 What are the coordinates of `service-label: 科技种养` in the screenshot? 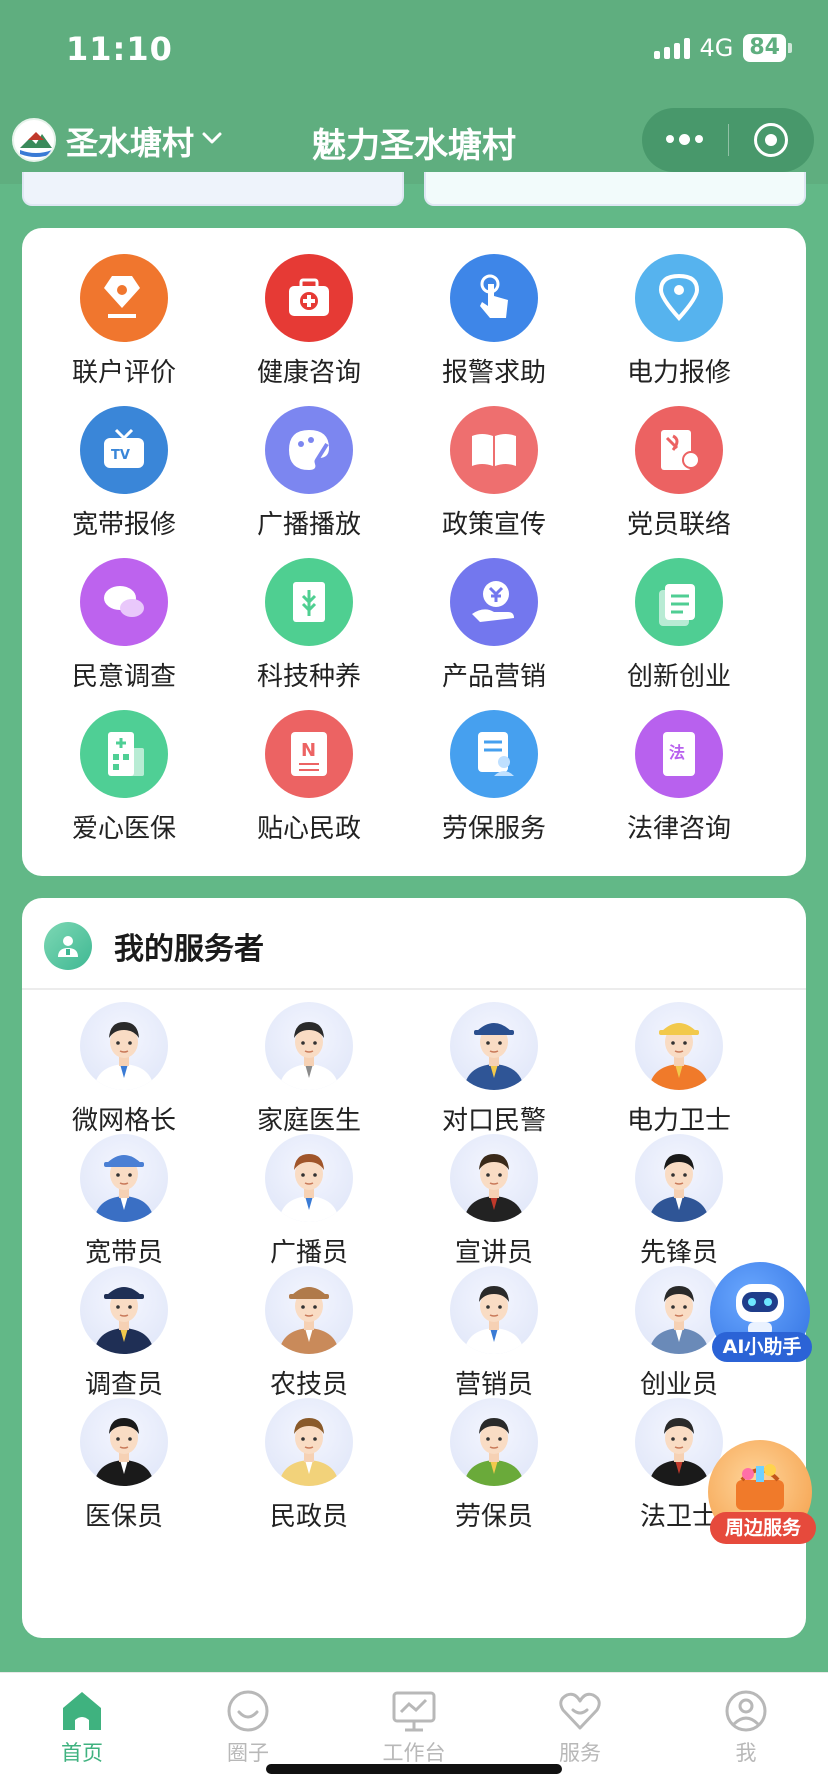 It's located at (308, 677).